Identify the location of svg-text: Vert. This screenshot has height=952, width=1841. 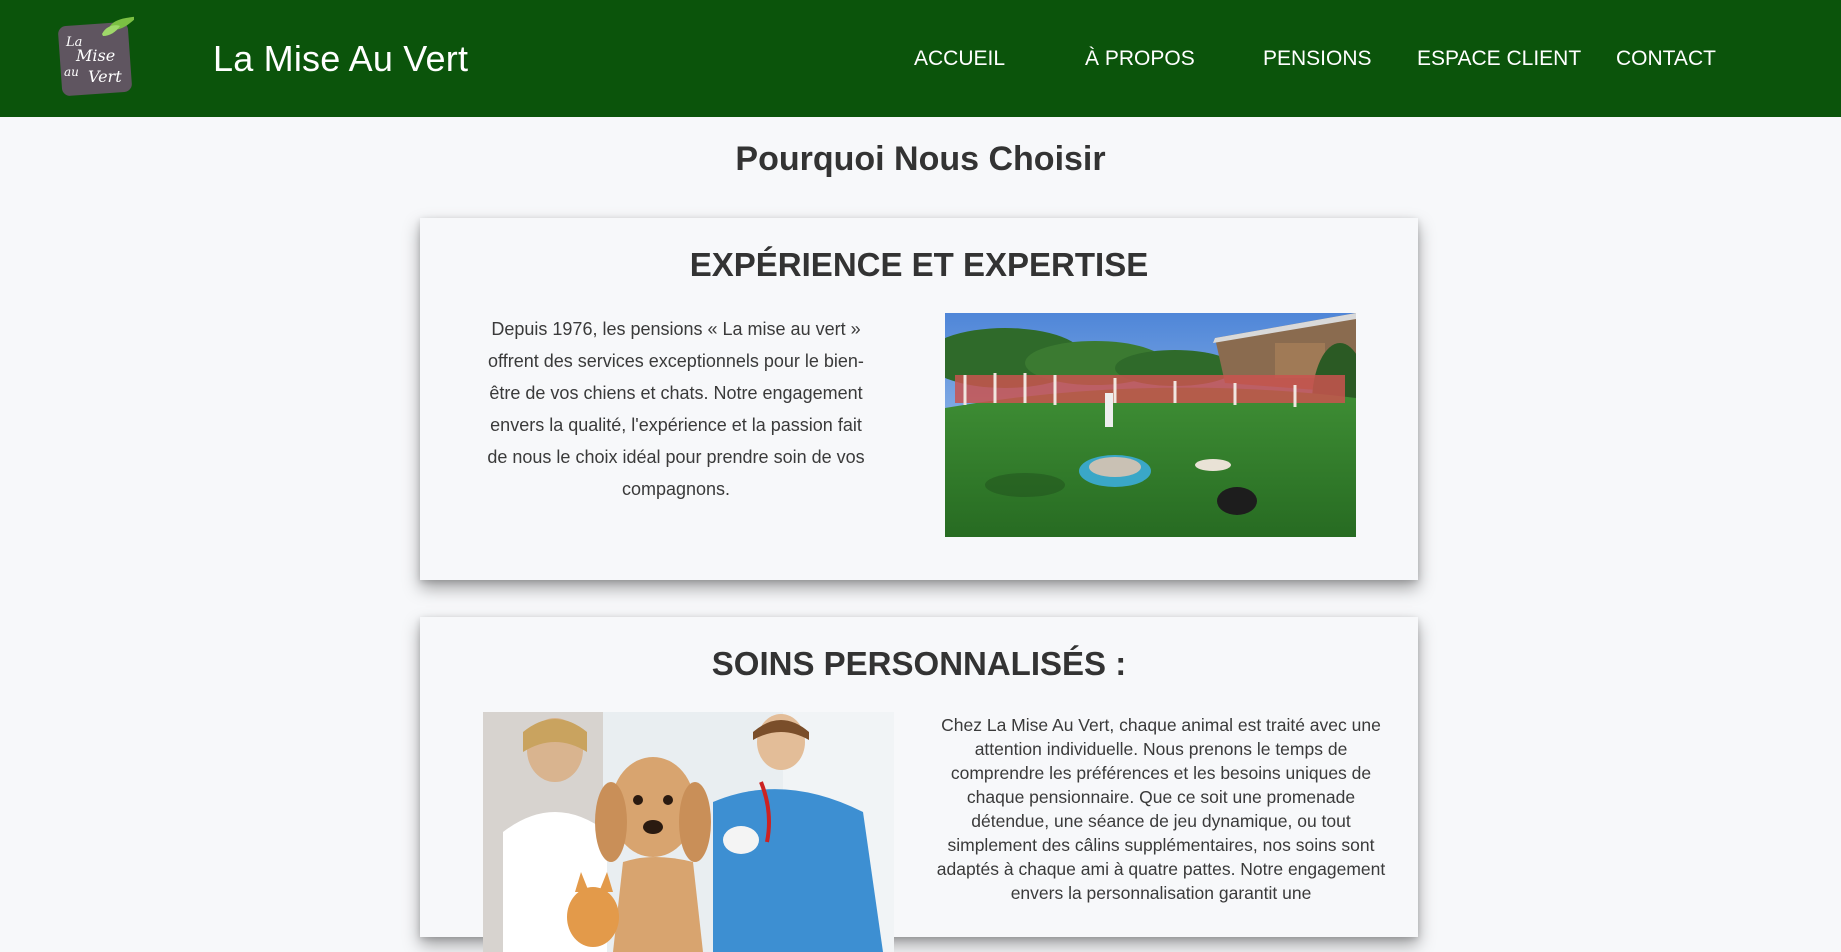
(105, 76).